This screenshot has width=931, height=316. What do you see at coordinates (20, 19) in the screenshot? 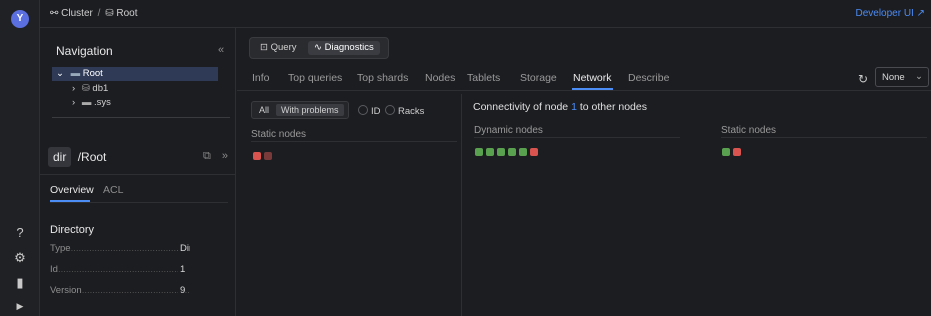
I see `app-logo-icon: Y` at bounding box center [20, 19].